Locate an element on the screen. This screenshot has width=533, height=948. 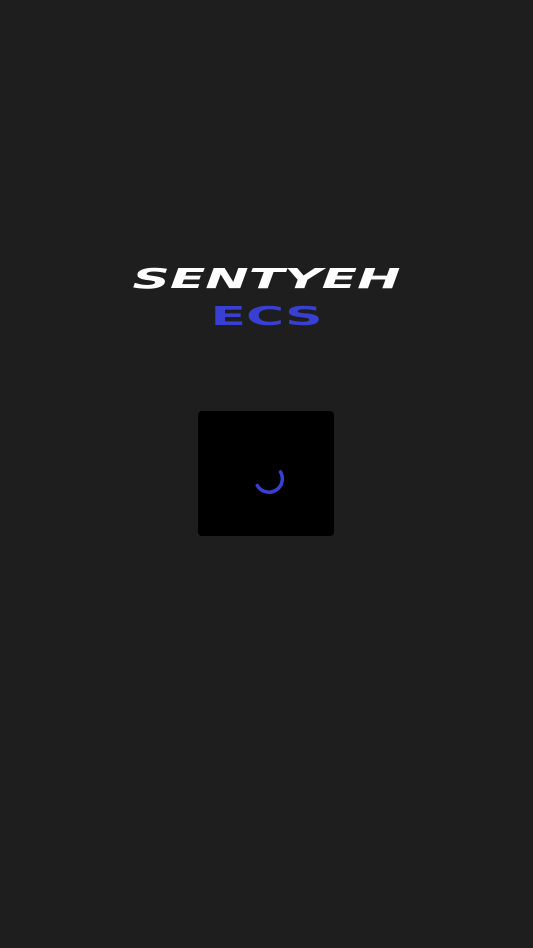
logo-graphic: SENTYEH ECS is located at coordinates (267, 296).